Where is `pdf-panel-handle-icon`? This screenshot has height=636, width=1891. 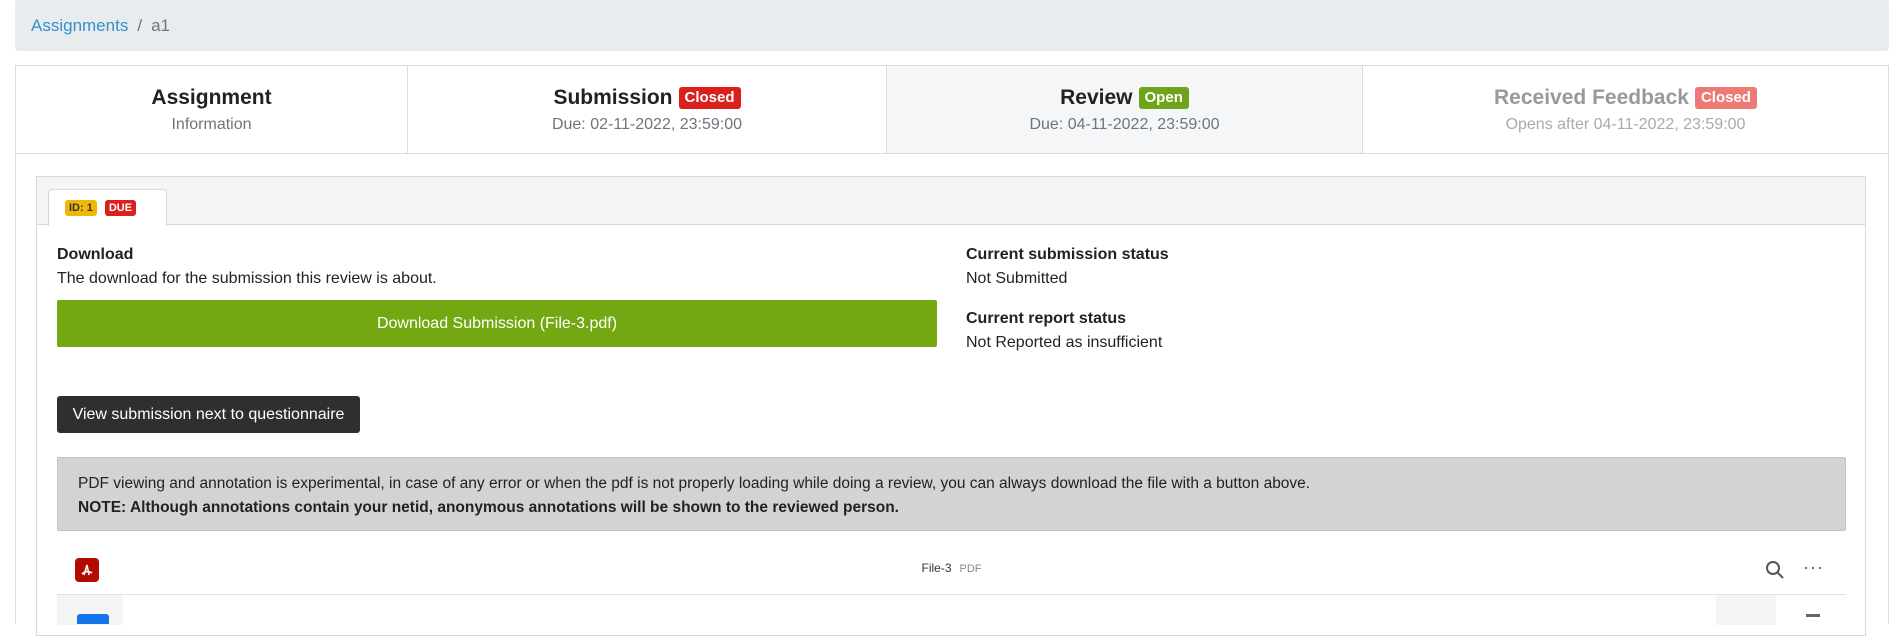 pdf-panel-handle-icon is located at coordinates (1813, 615).